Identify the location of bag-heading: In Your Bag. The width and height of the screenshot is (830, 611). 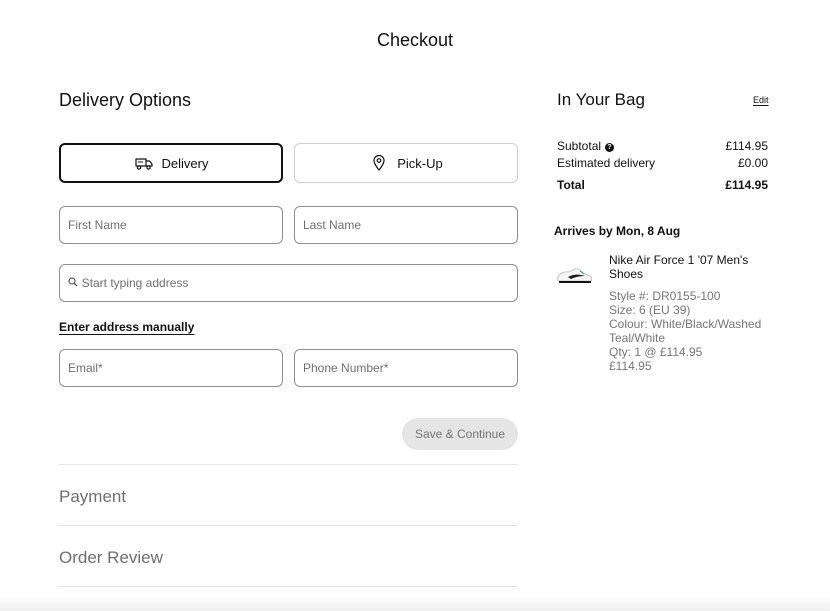
(601, 99).